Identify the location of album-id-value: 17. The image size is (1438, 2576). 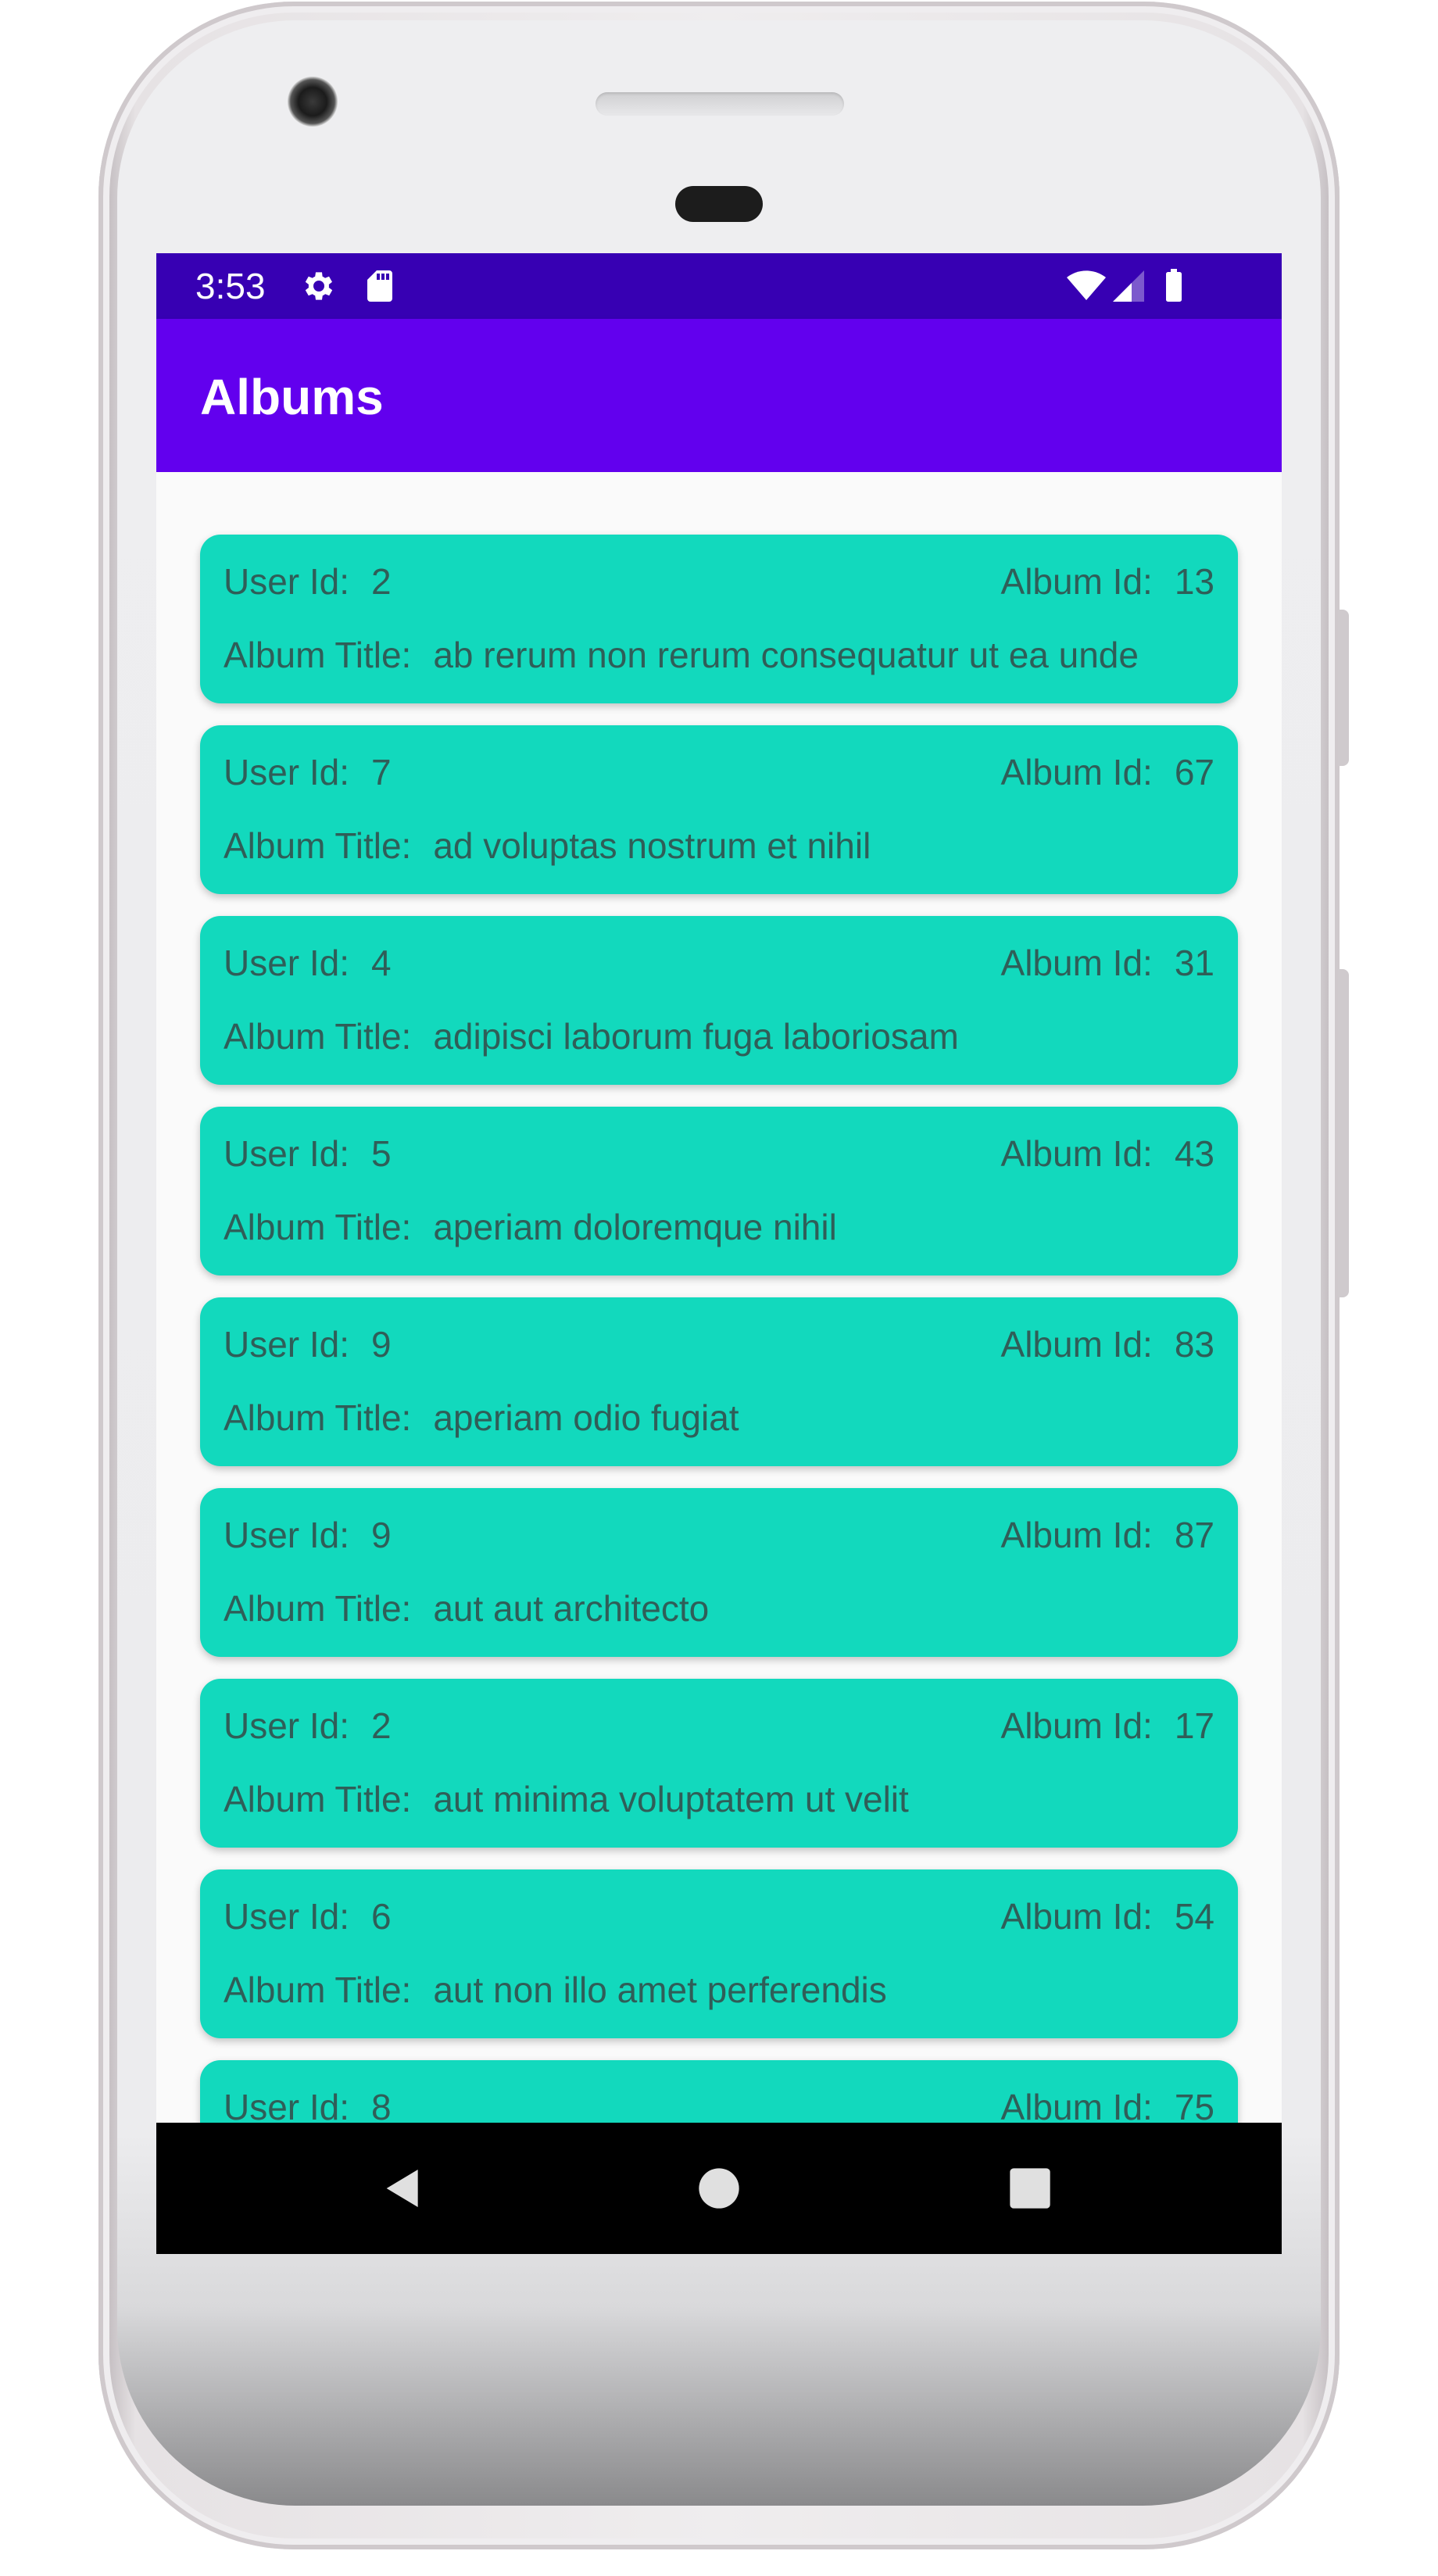
(1194, 1725).